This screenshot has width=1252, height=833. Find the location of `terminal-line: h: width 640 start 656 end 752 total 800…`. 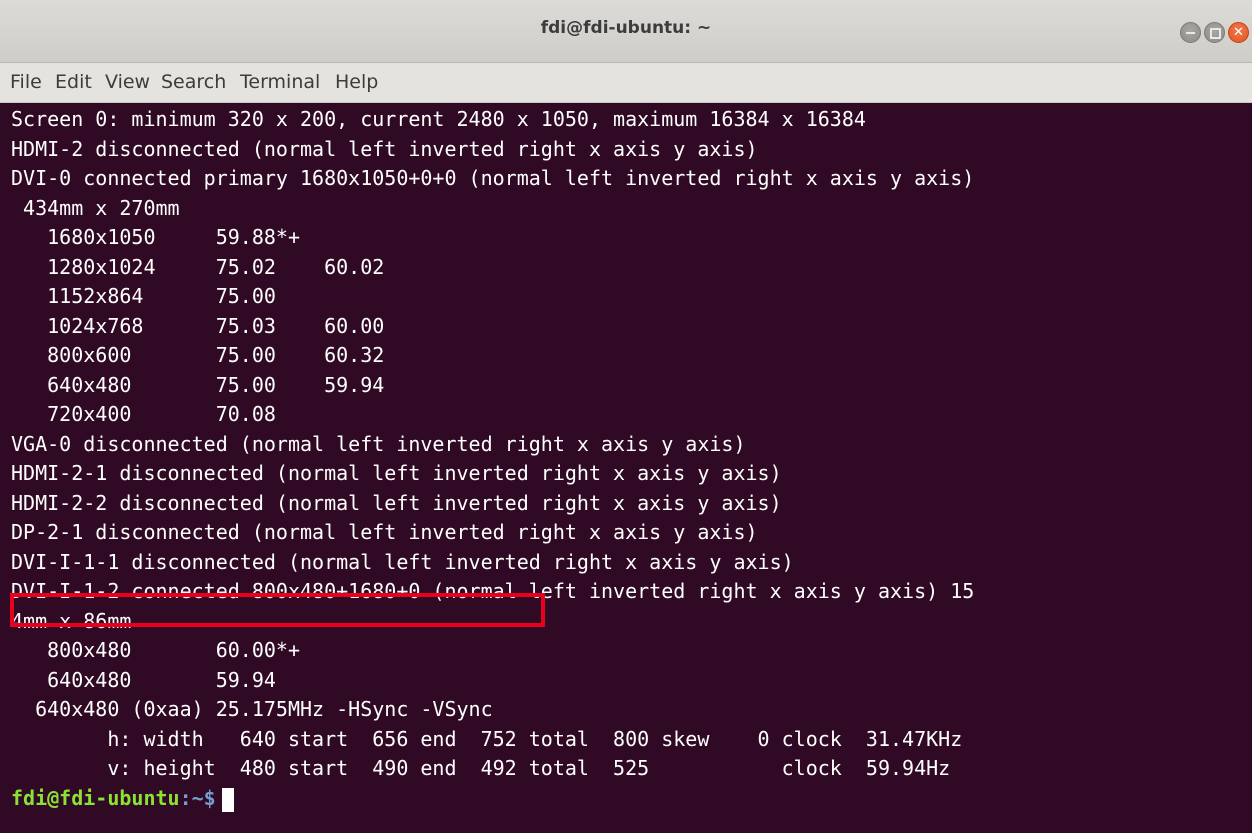

terminal-line: h: width 640 start 656 end 752 total 800… is located at coordinates (487, 739).